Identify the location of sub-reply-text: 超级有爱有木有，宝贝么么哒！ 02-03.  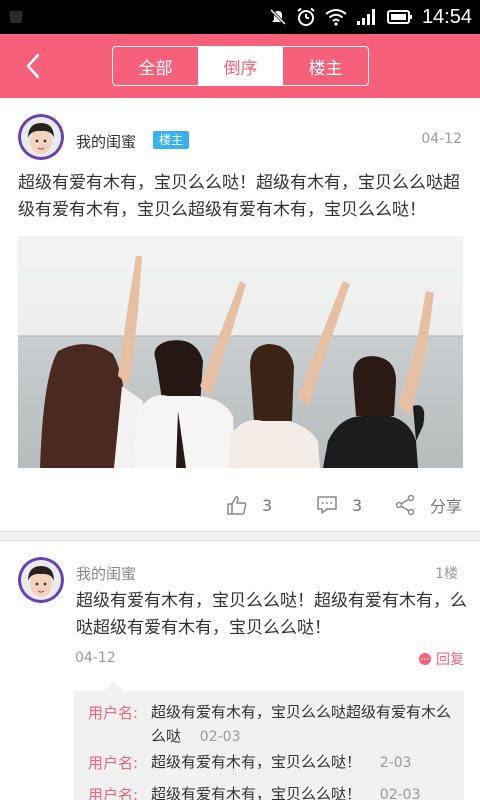
(304, 791).